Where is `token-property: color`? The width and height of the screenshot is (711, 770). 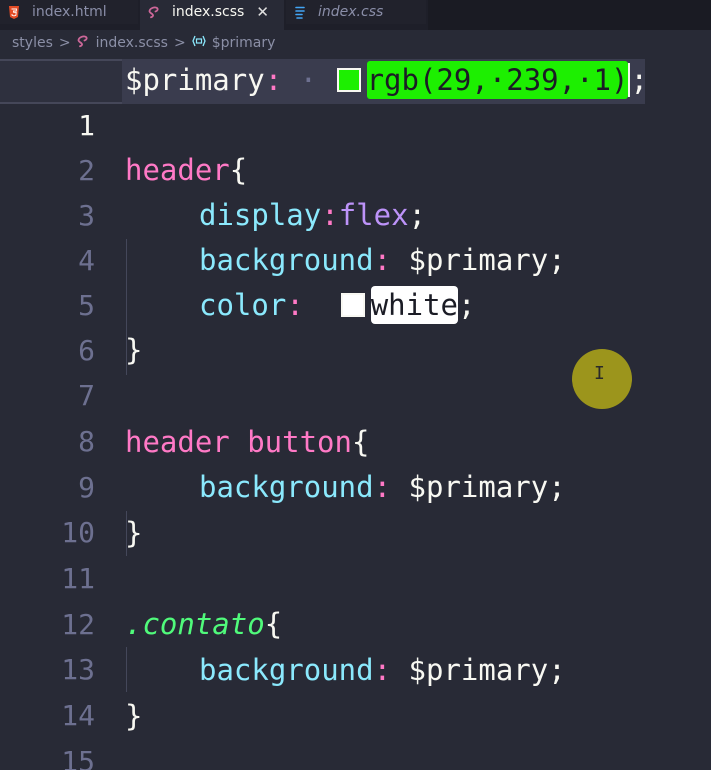 token-property: color is located at coordinates (243, 305).